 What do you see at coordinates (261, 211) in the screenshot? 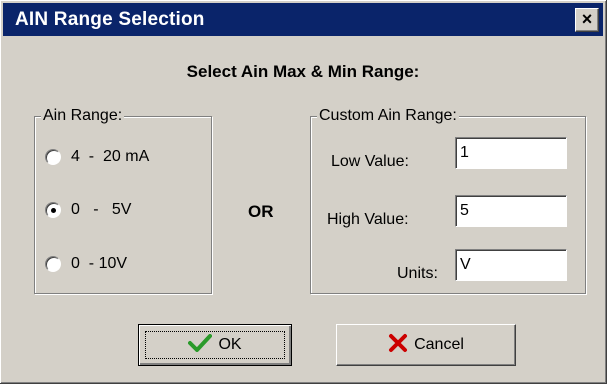
I see `or-label: OR` at bounding box center [261, 211].